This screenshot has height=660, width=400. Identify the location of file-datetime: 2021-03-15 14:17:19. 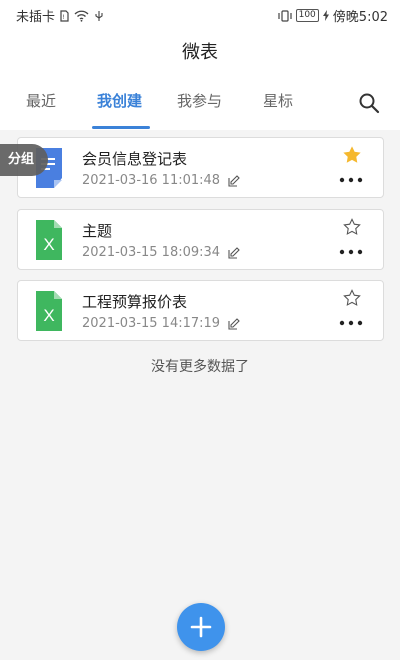
(151, 323).